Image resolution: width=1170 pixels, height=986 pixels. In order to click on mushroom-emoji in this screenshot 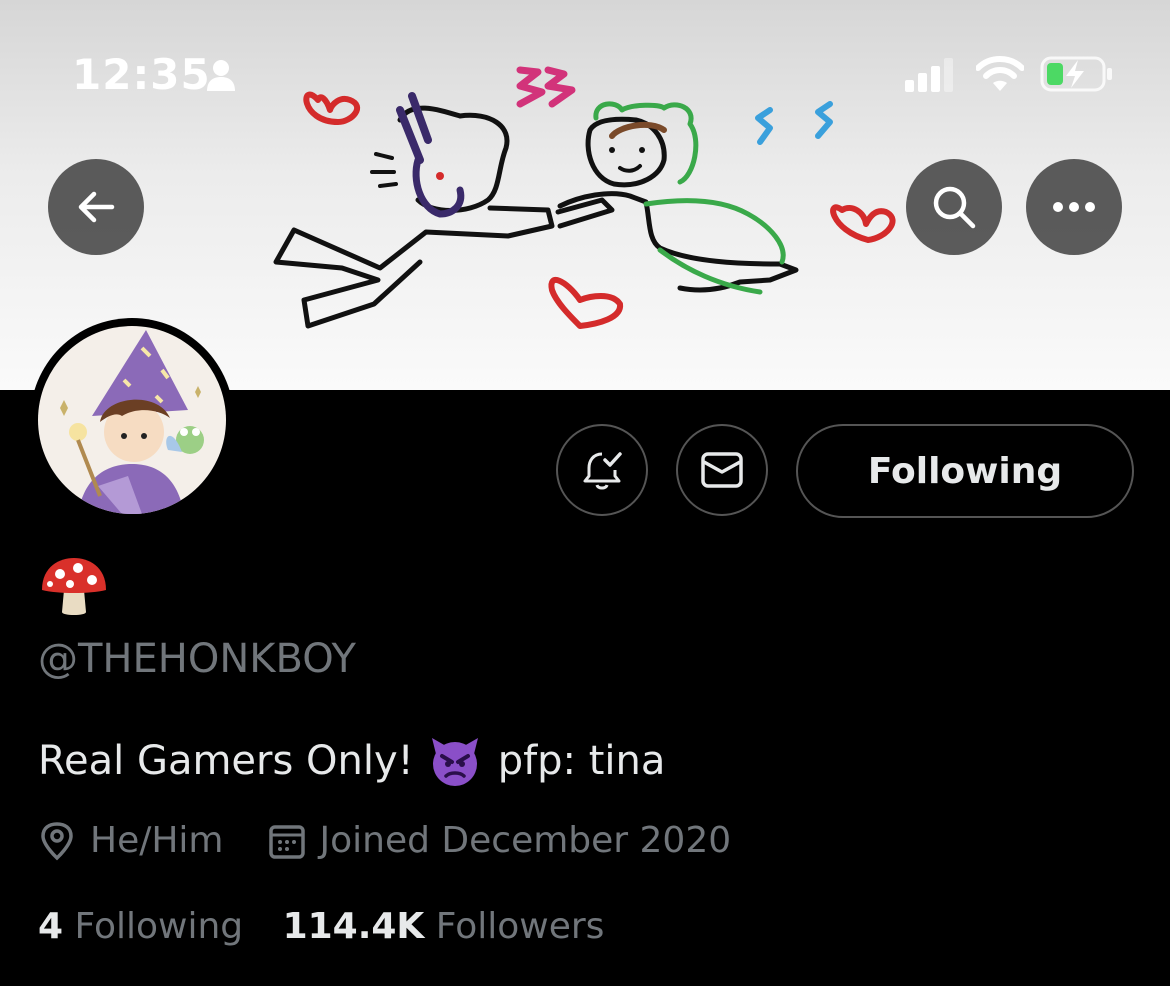, I will do `click(74, 586)`.